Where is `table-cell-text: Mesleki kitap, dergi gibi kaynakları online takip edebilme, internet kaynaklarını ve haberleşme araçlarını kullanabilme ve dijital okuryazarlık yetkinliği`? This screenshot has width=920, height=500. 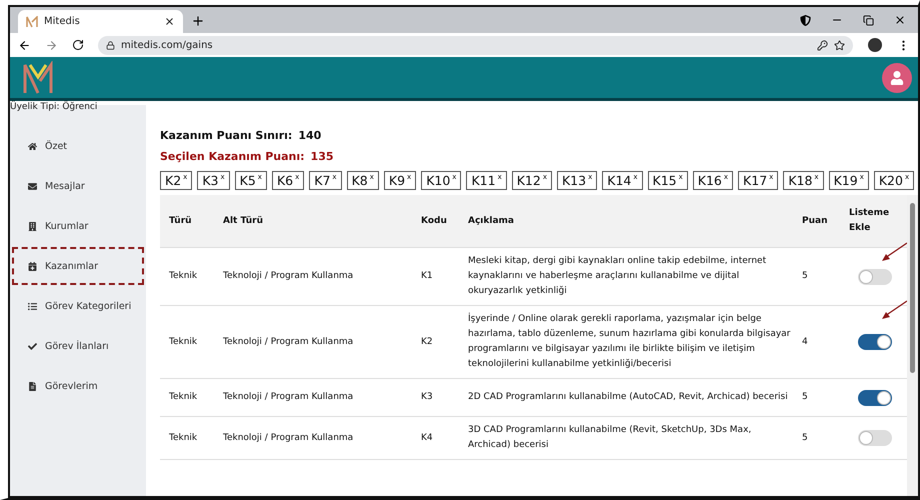
table-cell-text: Mesleki kitap, dergi gibi kaynakları online takip edebilme, internet kaynaklarını ve haberleşme araçlarını kullanabilme ve dijital okuryazarlık yetkinliği is located at coordinates (617, 276).